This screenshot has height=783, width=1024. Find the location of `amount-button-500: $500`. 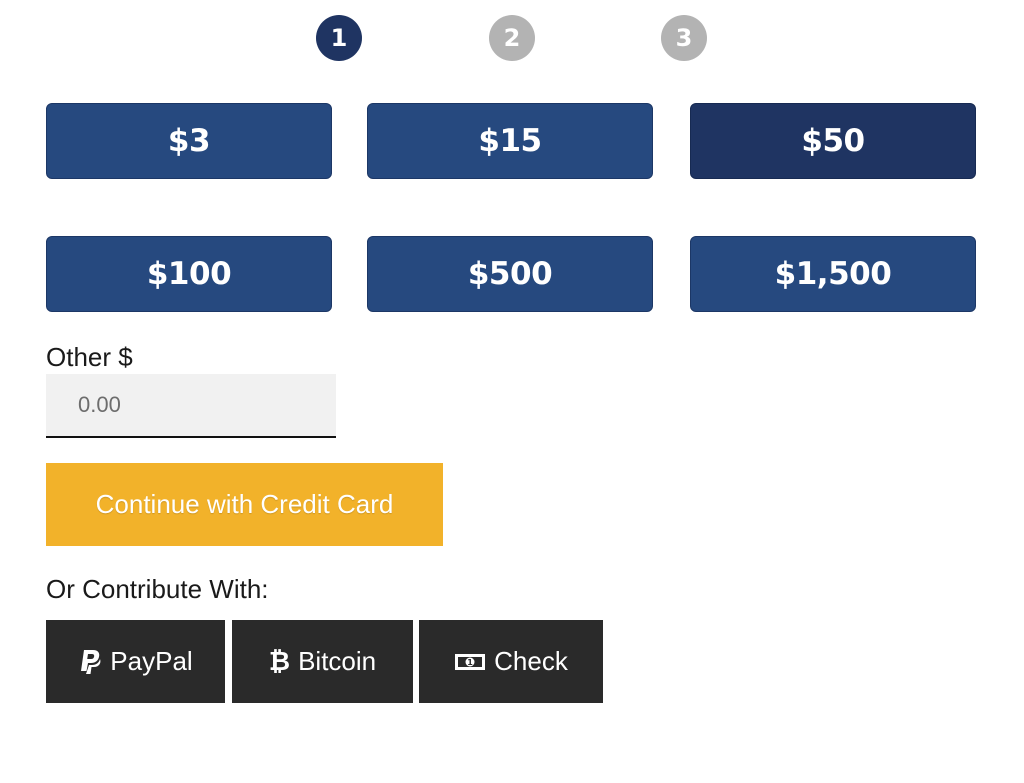

amount-button-500: $500 is located at coordinates (510, 274).